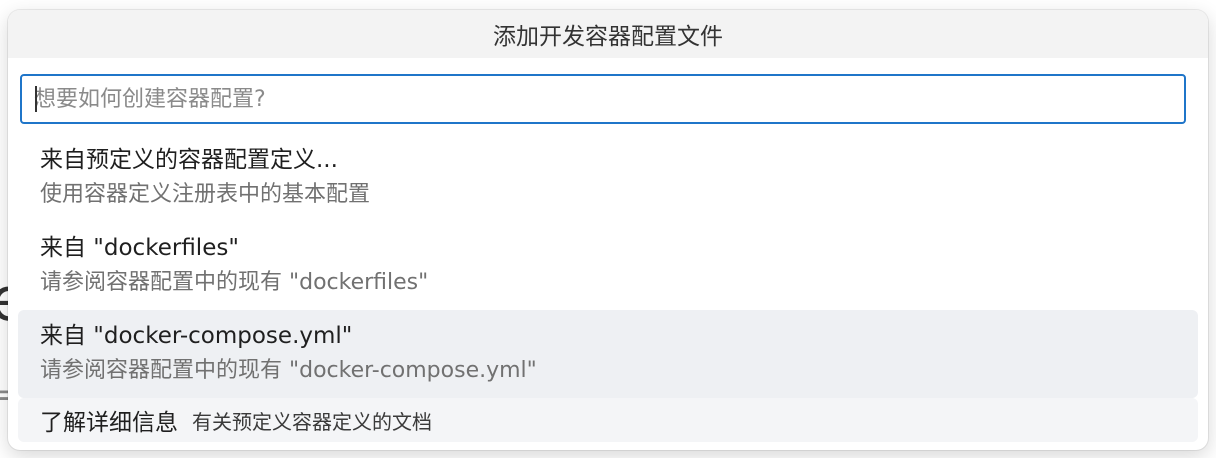 The width and height of the screenshot is (1216, 458). I want to click on quick-pick-title: 添加开发容器配置文件, so click(608, 34).